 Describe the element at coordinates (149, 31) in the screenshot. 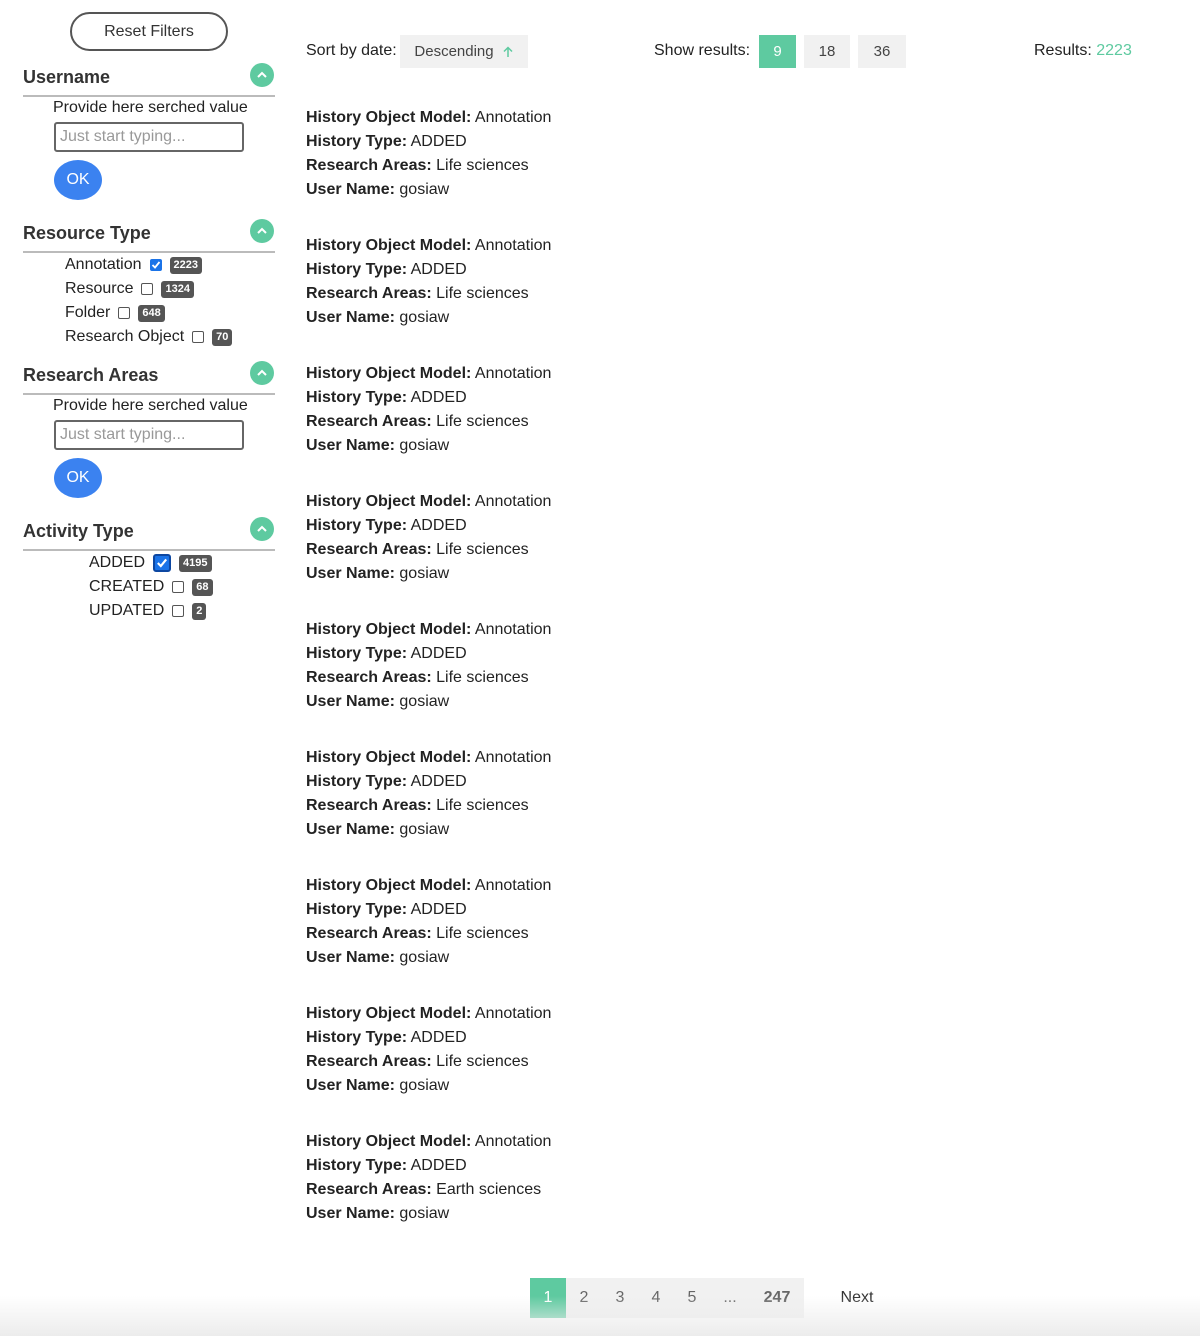

I see `reset-filters-button: Reset Filters` at that location.